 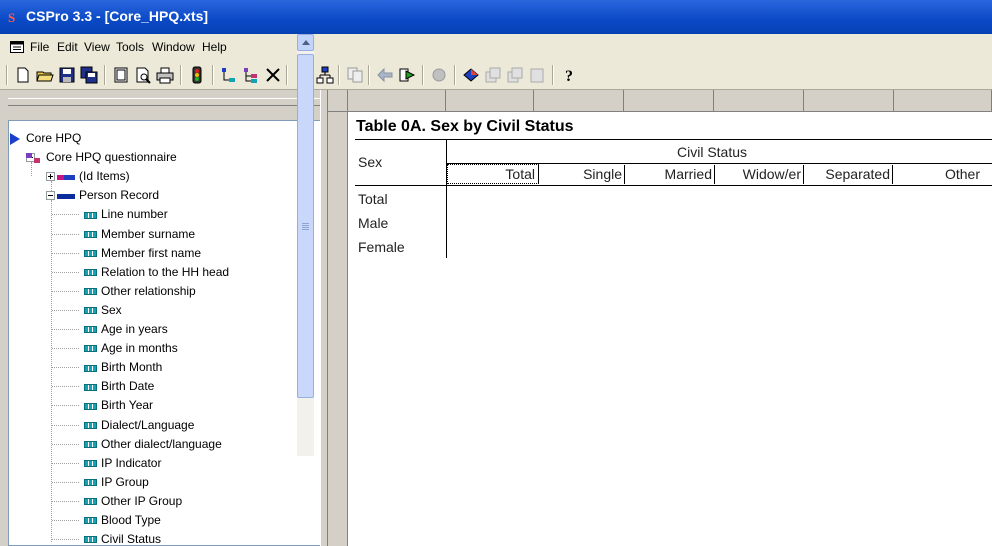 I want to click on tree-node-item: IP Group, so click(x=116, y=482).